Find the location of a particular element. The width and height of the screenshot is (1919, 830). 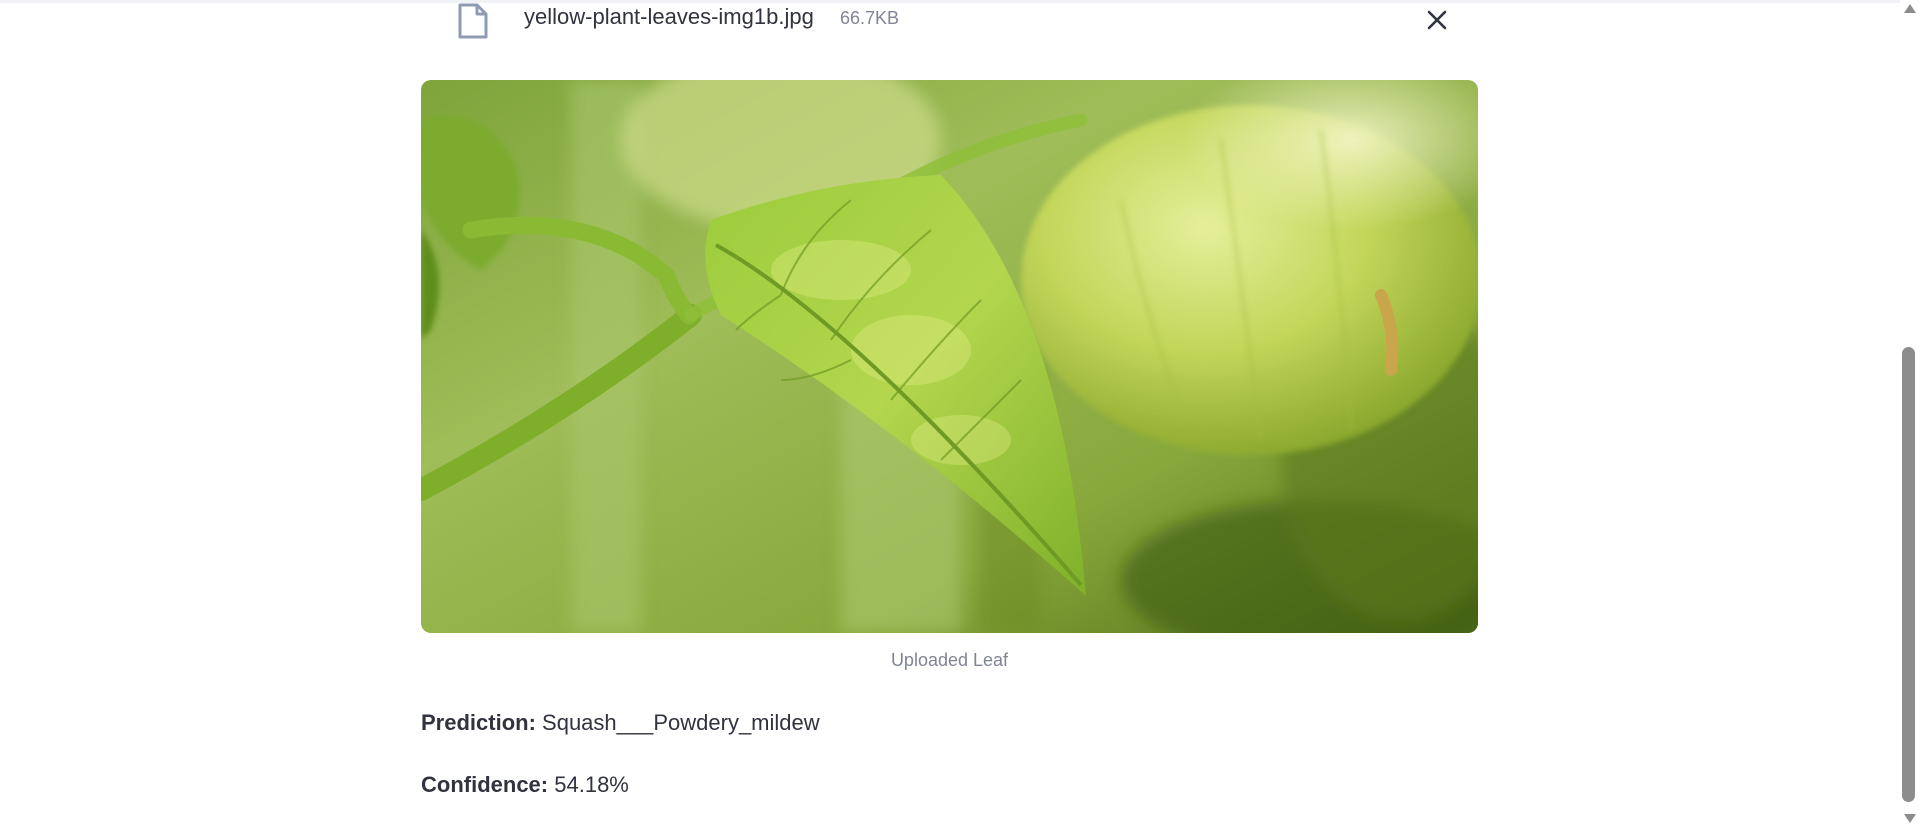

uploaded-file-row: yellow-plant-leaves-img1b.jpg 66.7KB is located at coordinates (964, 20).